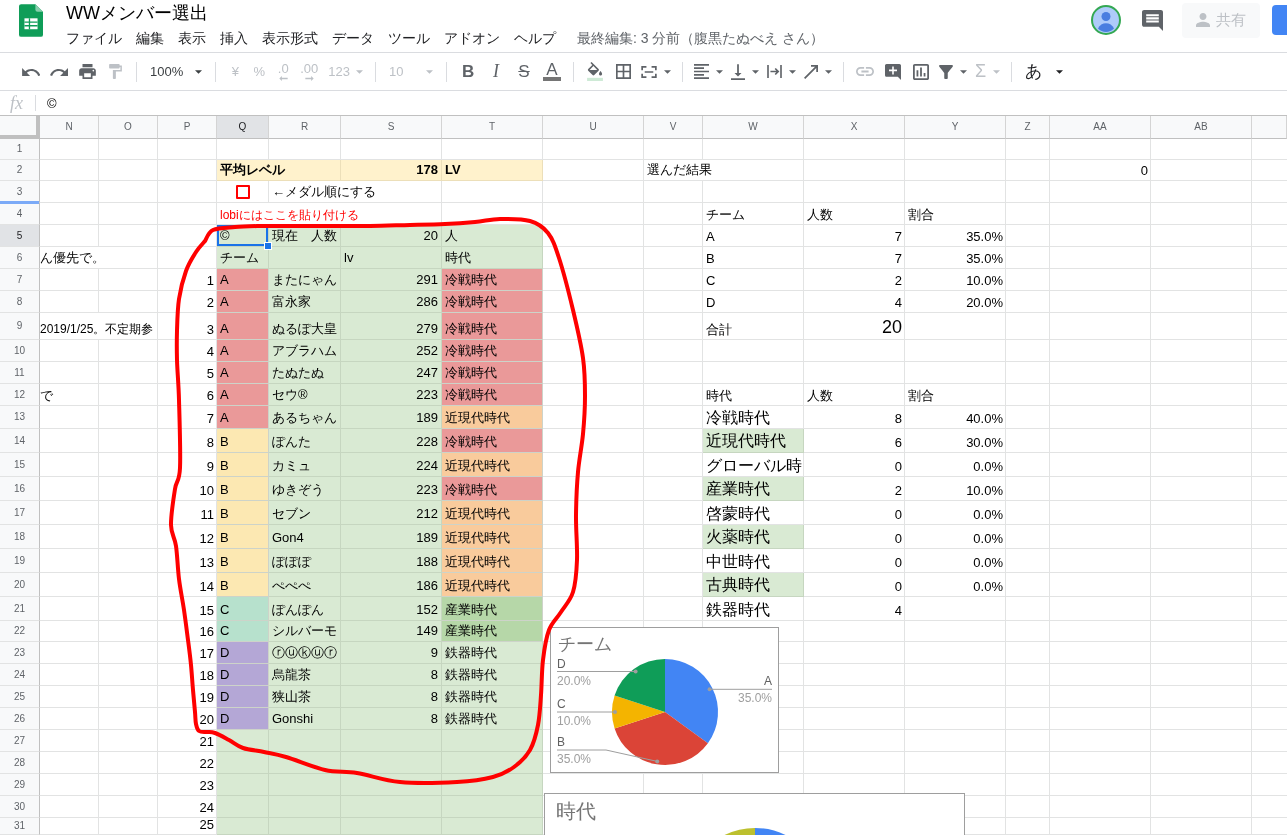 This screenshot has height=835, width=1287. I want to click on column-header: V, so click(673, 127).